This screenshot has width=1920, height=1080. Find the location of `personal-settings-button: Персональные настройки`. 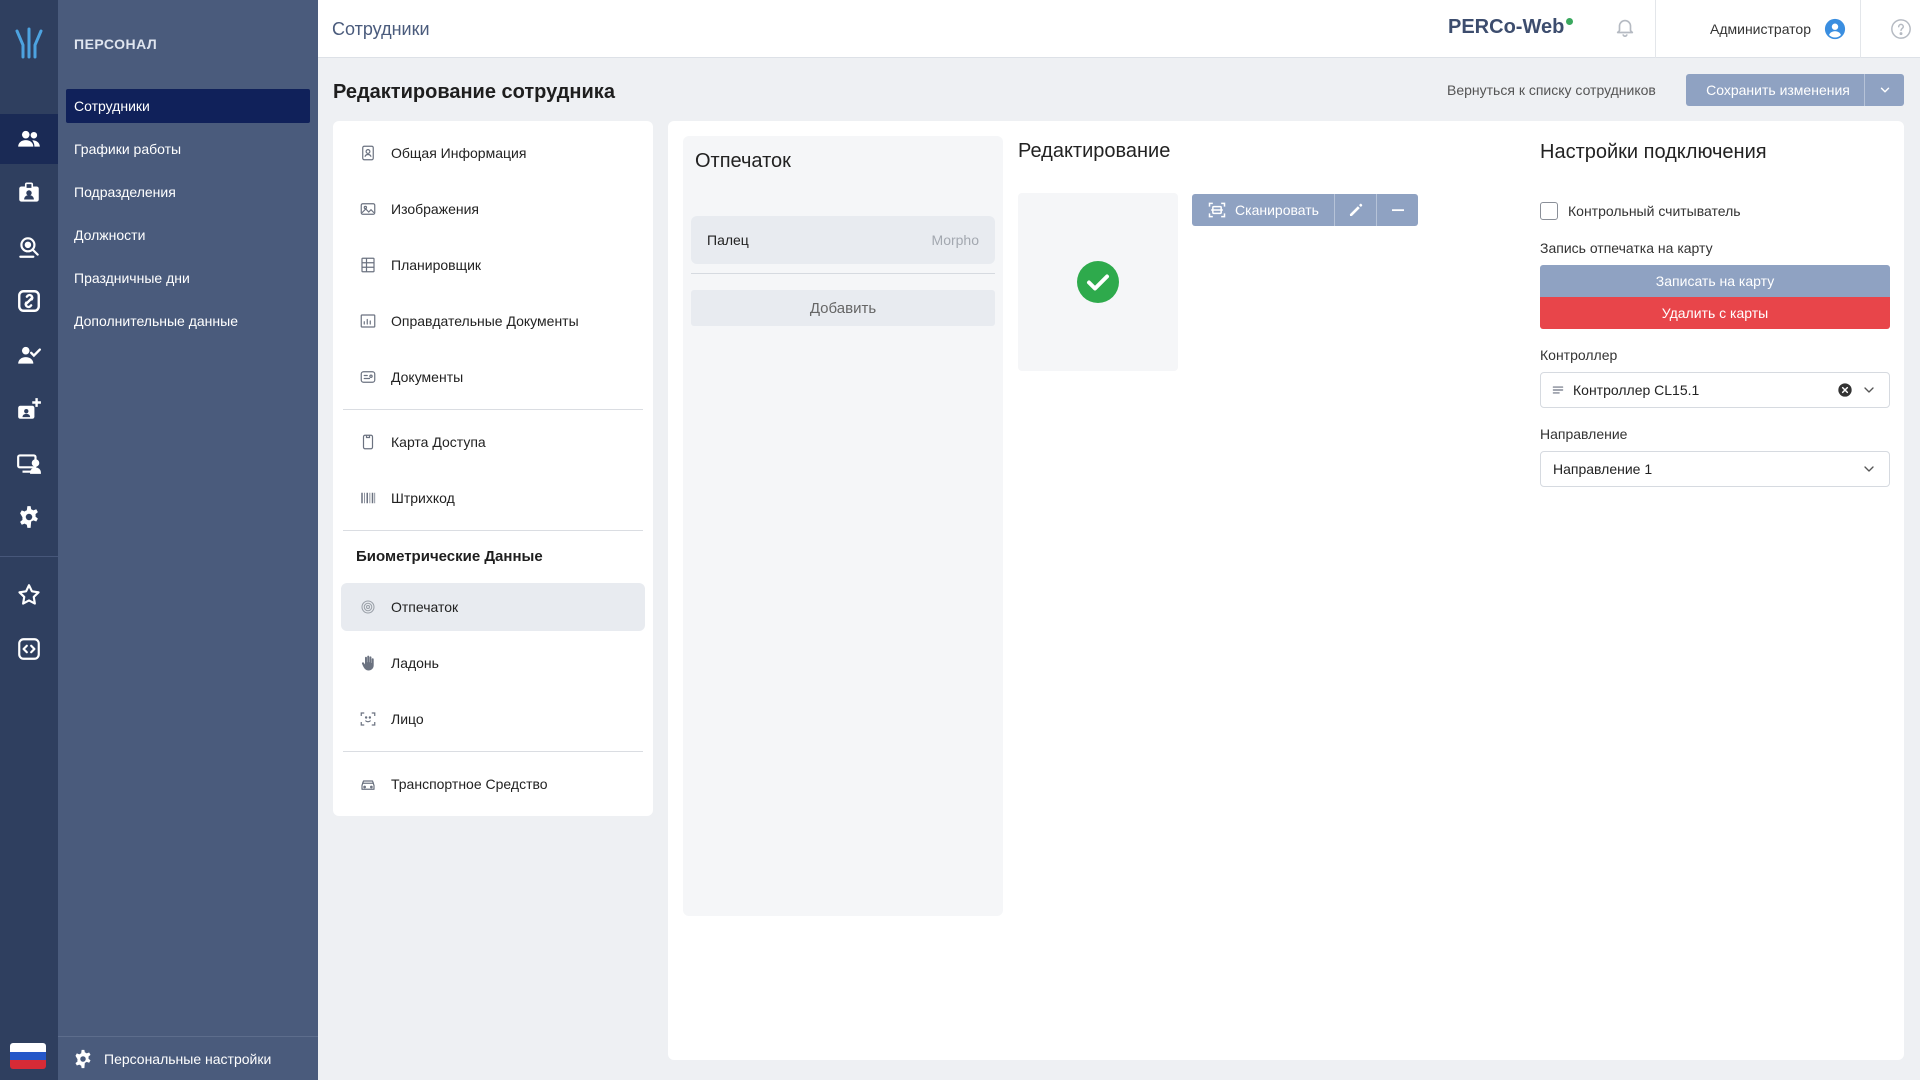

personal-settings-button: Персональные настройки is located at coordinates (188, 1058).